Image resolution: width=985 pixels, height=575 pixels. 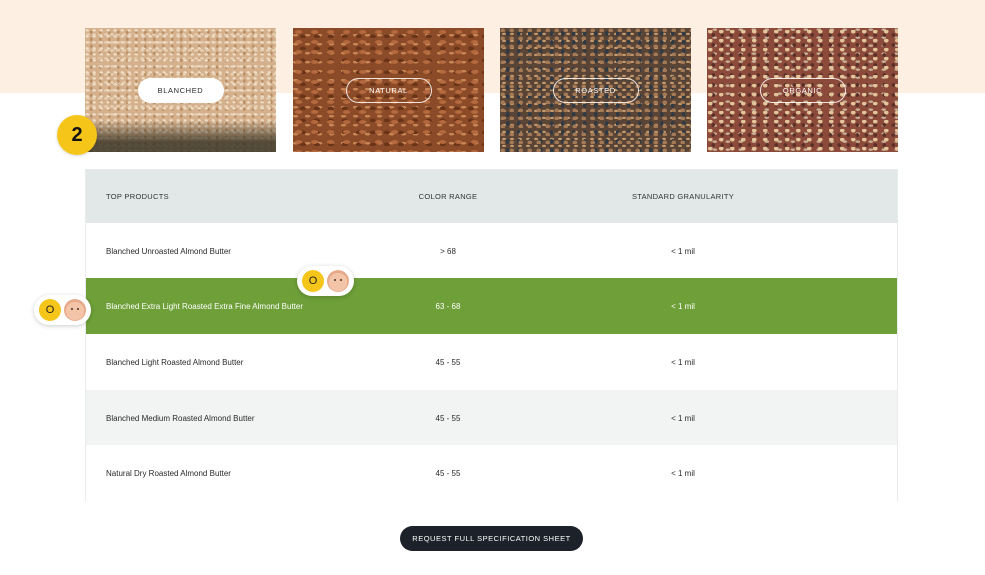 I want to click on product-name: Natural Dry Roasted Almond Butter, so click(x=168, y=473).